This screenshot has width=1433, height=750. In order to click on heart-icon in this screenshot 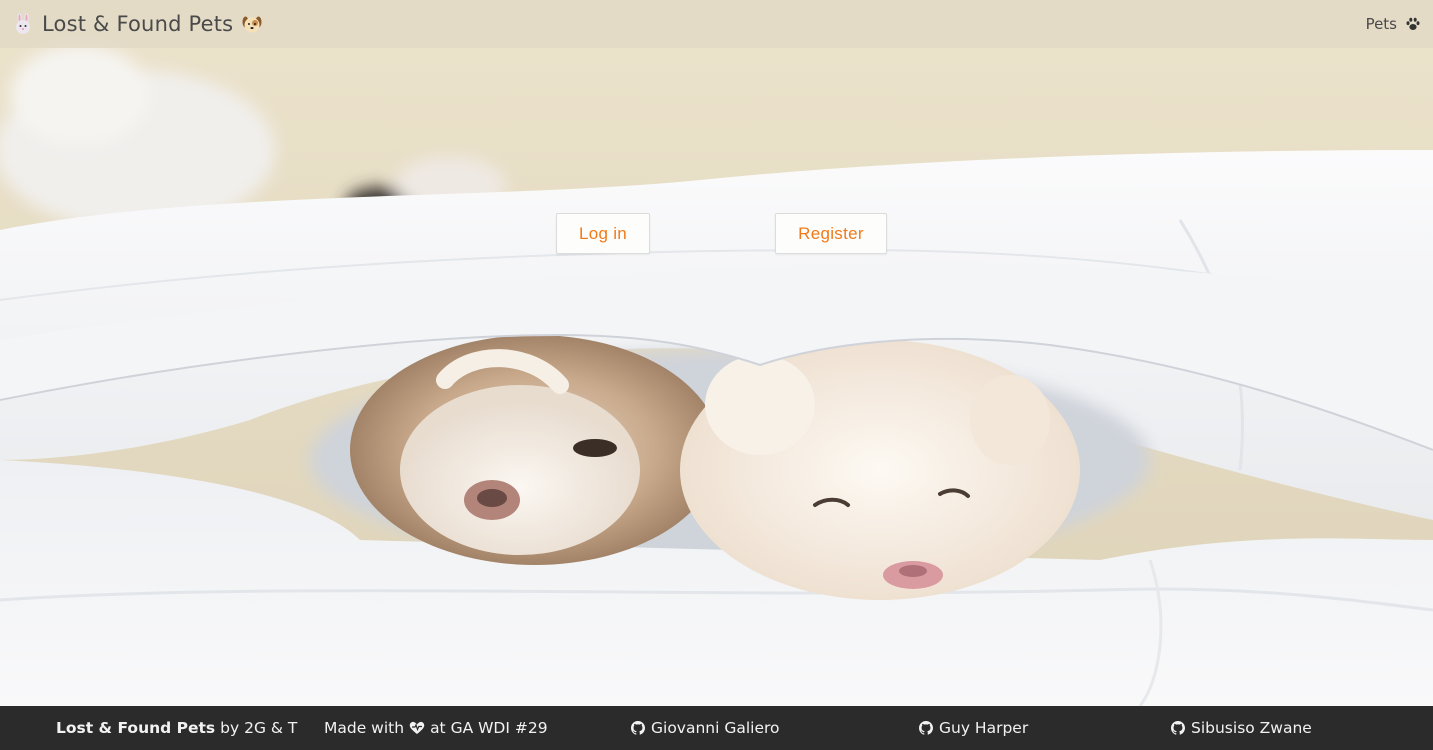, I will do `click(417, 727)`.